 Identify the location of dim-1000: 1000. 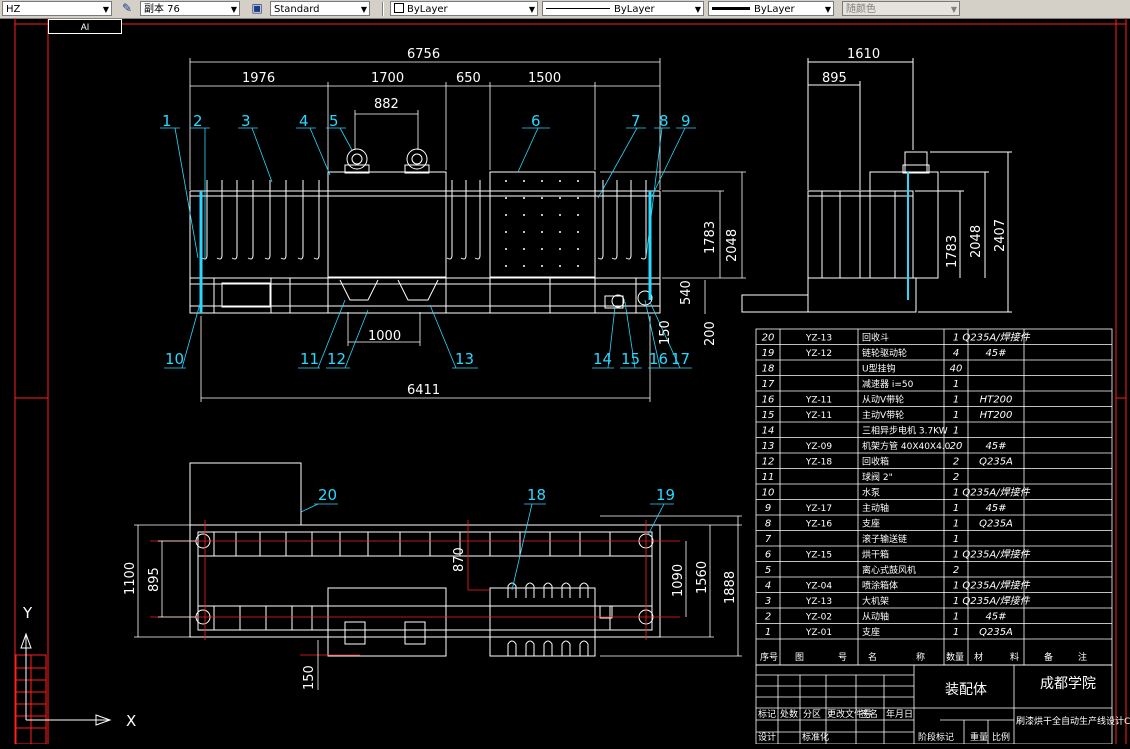
(384, 336).